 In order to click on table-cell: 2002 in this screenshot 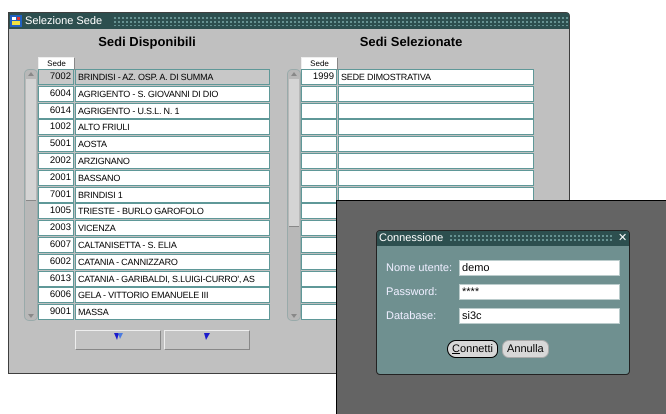, I will do `click(56, 160)`.